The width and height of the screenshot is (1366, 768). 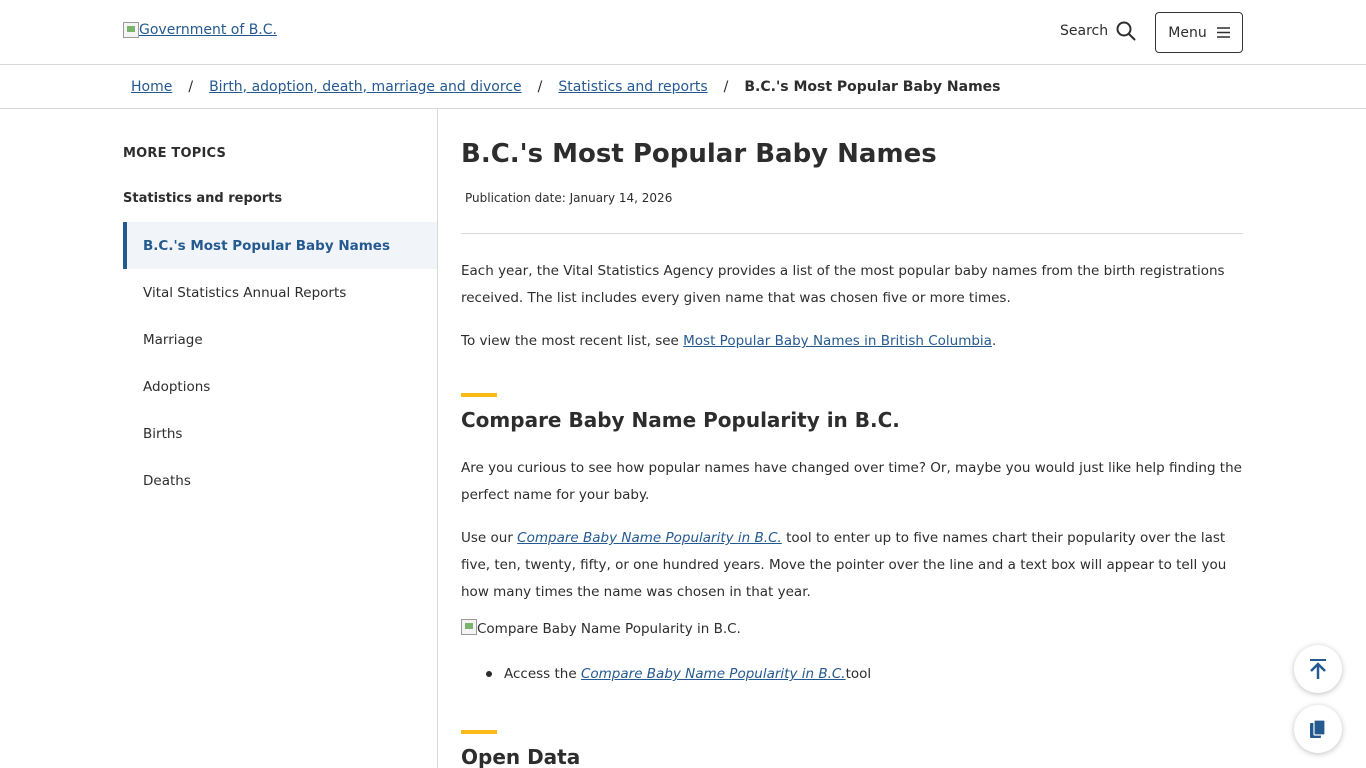 What do you see at coordinates (280, 433) in the screenshot?
I see `sidebar-item-births: Births` at bounding box center [280, 433].